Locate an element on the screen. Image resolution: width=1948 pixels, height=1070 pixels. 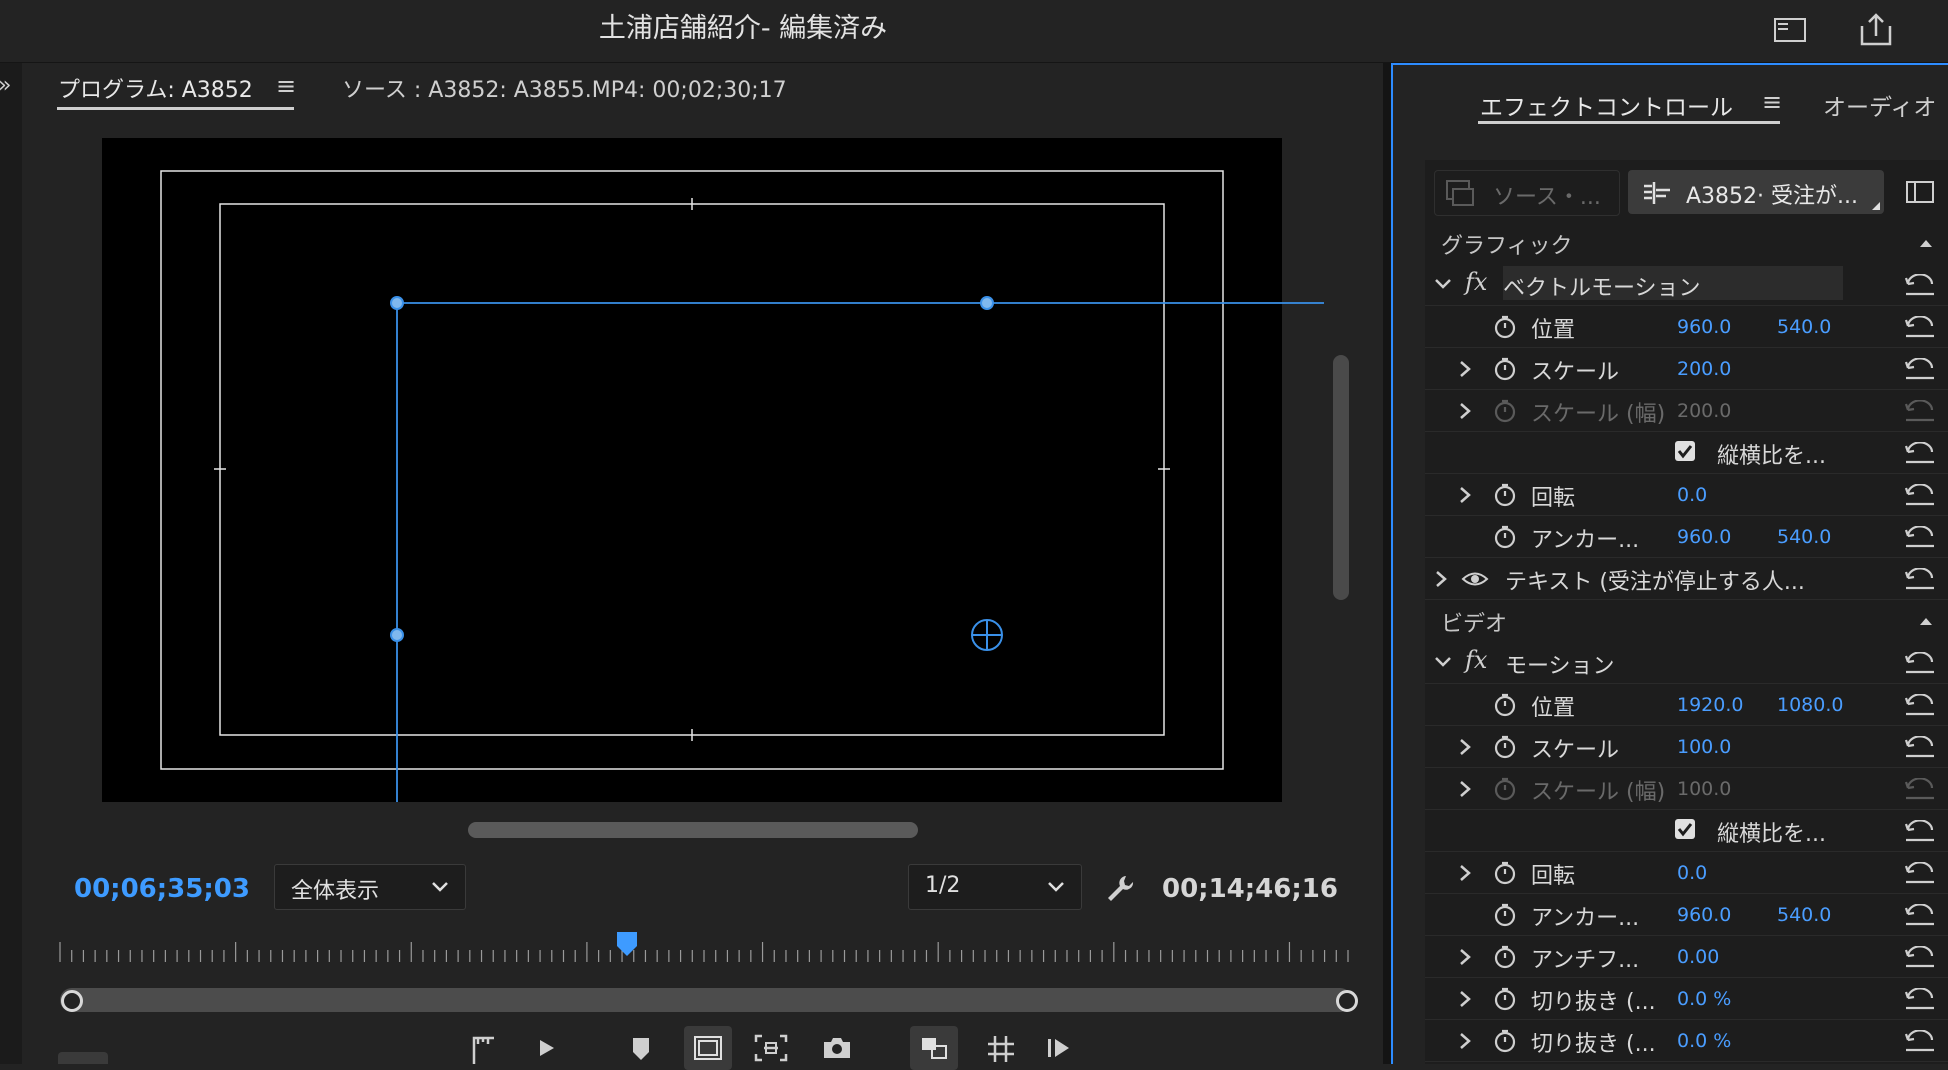
marker-icon is located at coordinates (641, 1049).